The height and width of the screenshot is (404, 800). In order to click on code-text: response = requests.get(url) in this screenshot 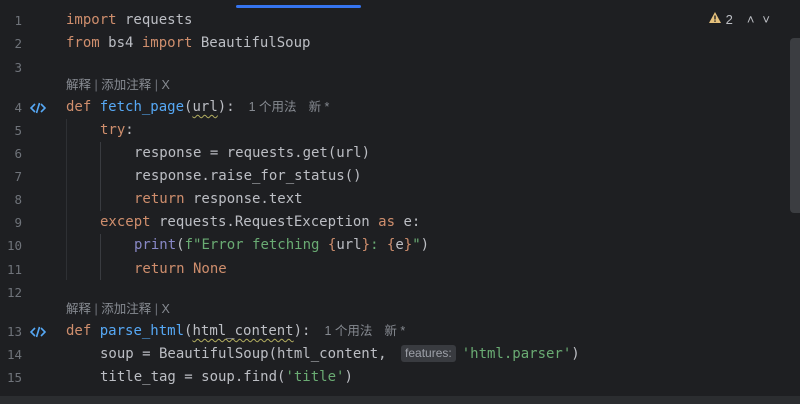, I will do `click(252, 153)`.